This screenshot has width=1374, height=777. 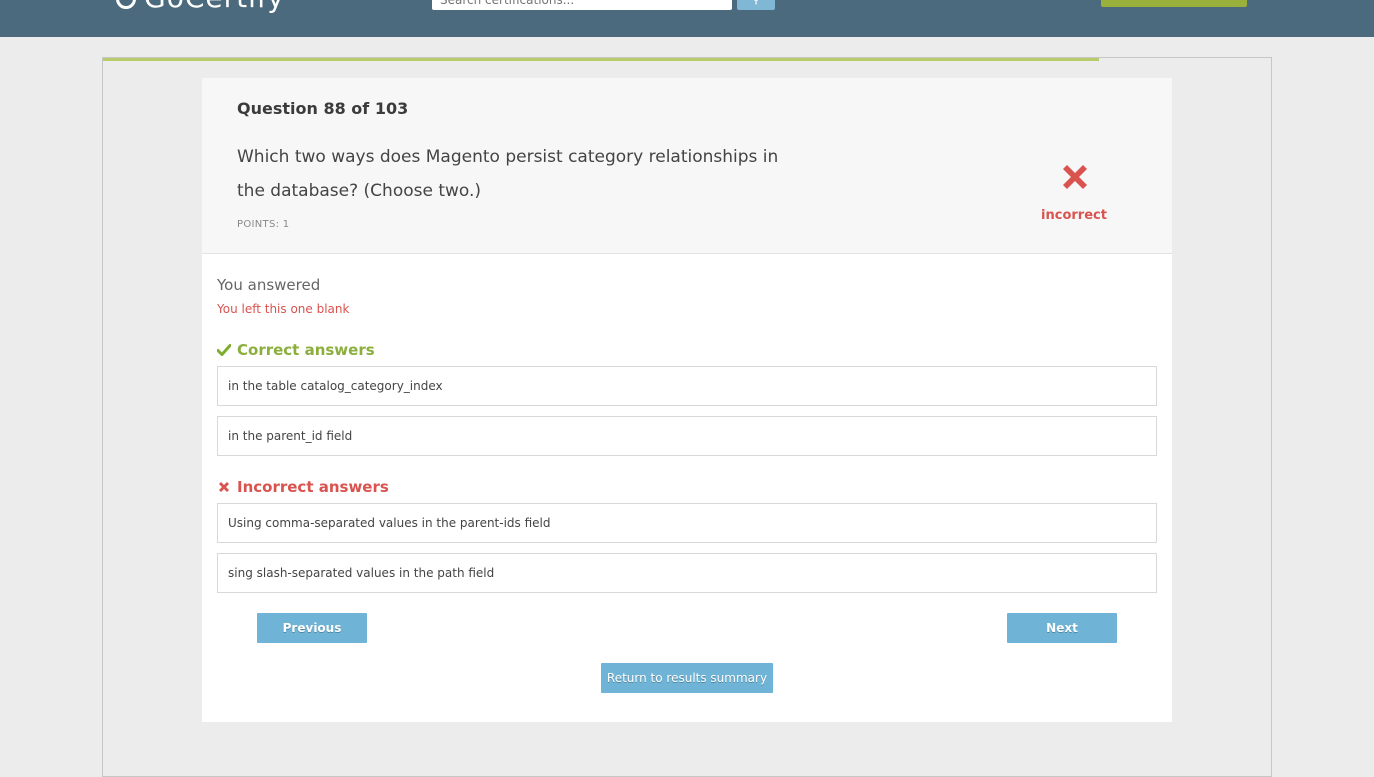 I want to click on question-points: POINTS: 1, so click(x=263, y=224).